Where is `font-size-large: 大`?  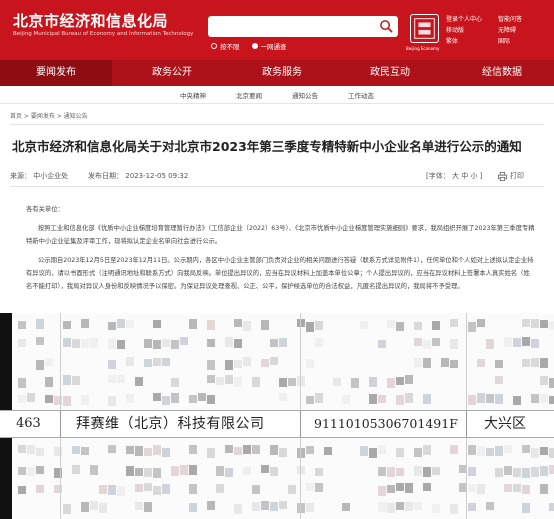
font-size-large: 大 is located at coordinates (455, 176).